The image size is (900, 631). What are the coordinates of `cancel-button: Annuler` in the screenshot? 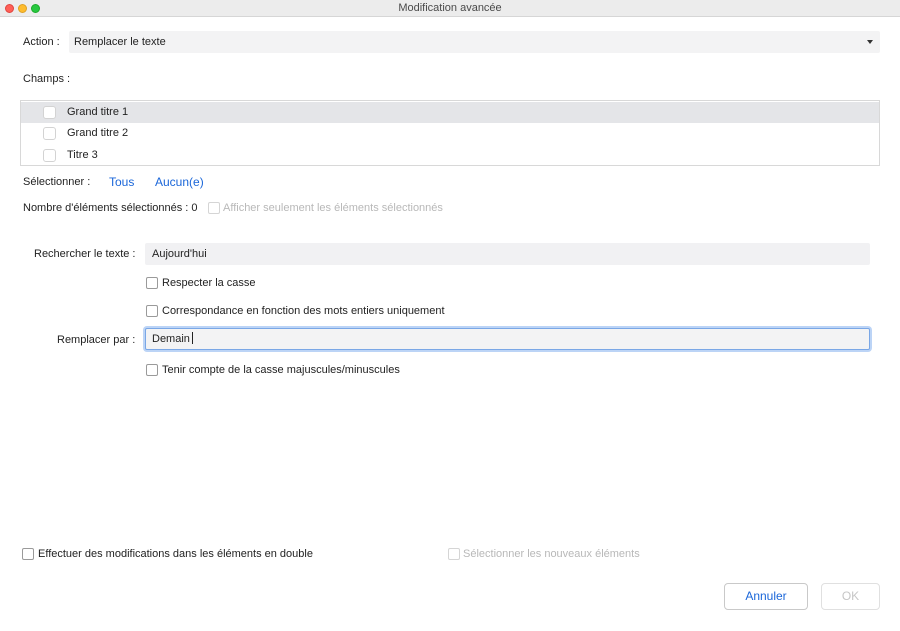 It's located at (766, 596).